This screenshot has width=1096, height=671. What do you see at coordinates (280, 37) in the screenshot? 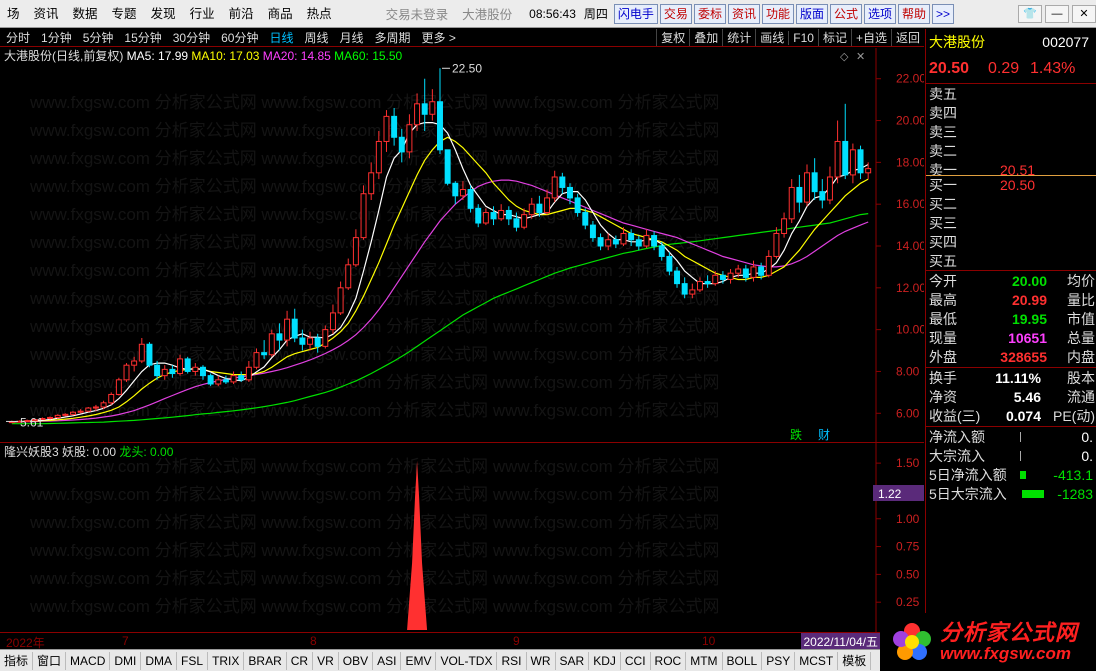
I see `period-6: 日线` at bounding box center [280, 37].